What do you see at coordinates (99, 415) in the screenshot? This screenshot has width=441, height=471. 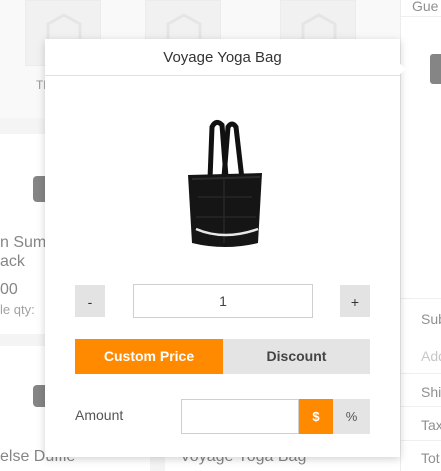 I see `amount-label: Amount` at bounding box center [99, 415].